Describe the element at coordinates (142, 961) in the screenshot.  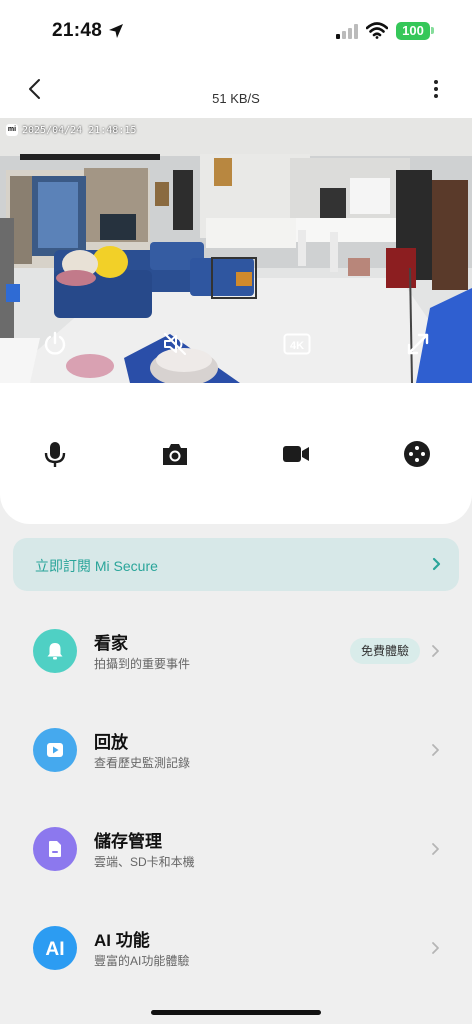
I see `item-subtitle: 豐富的AI功能體驗` at that location.